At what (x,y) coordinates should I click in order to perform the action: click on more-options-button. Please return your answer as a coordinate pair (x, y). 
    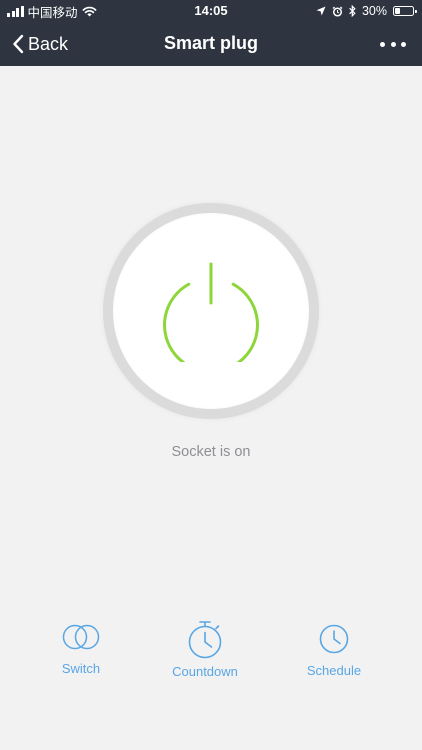
    Looking at the image, I should click on (393, 44).